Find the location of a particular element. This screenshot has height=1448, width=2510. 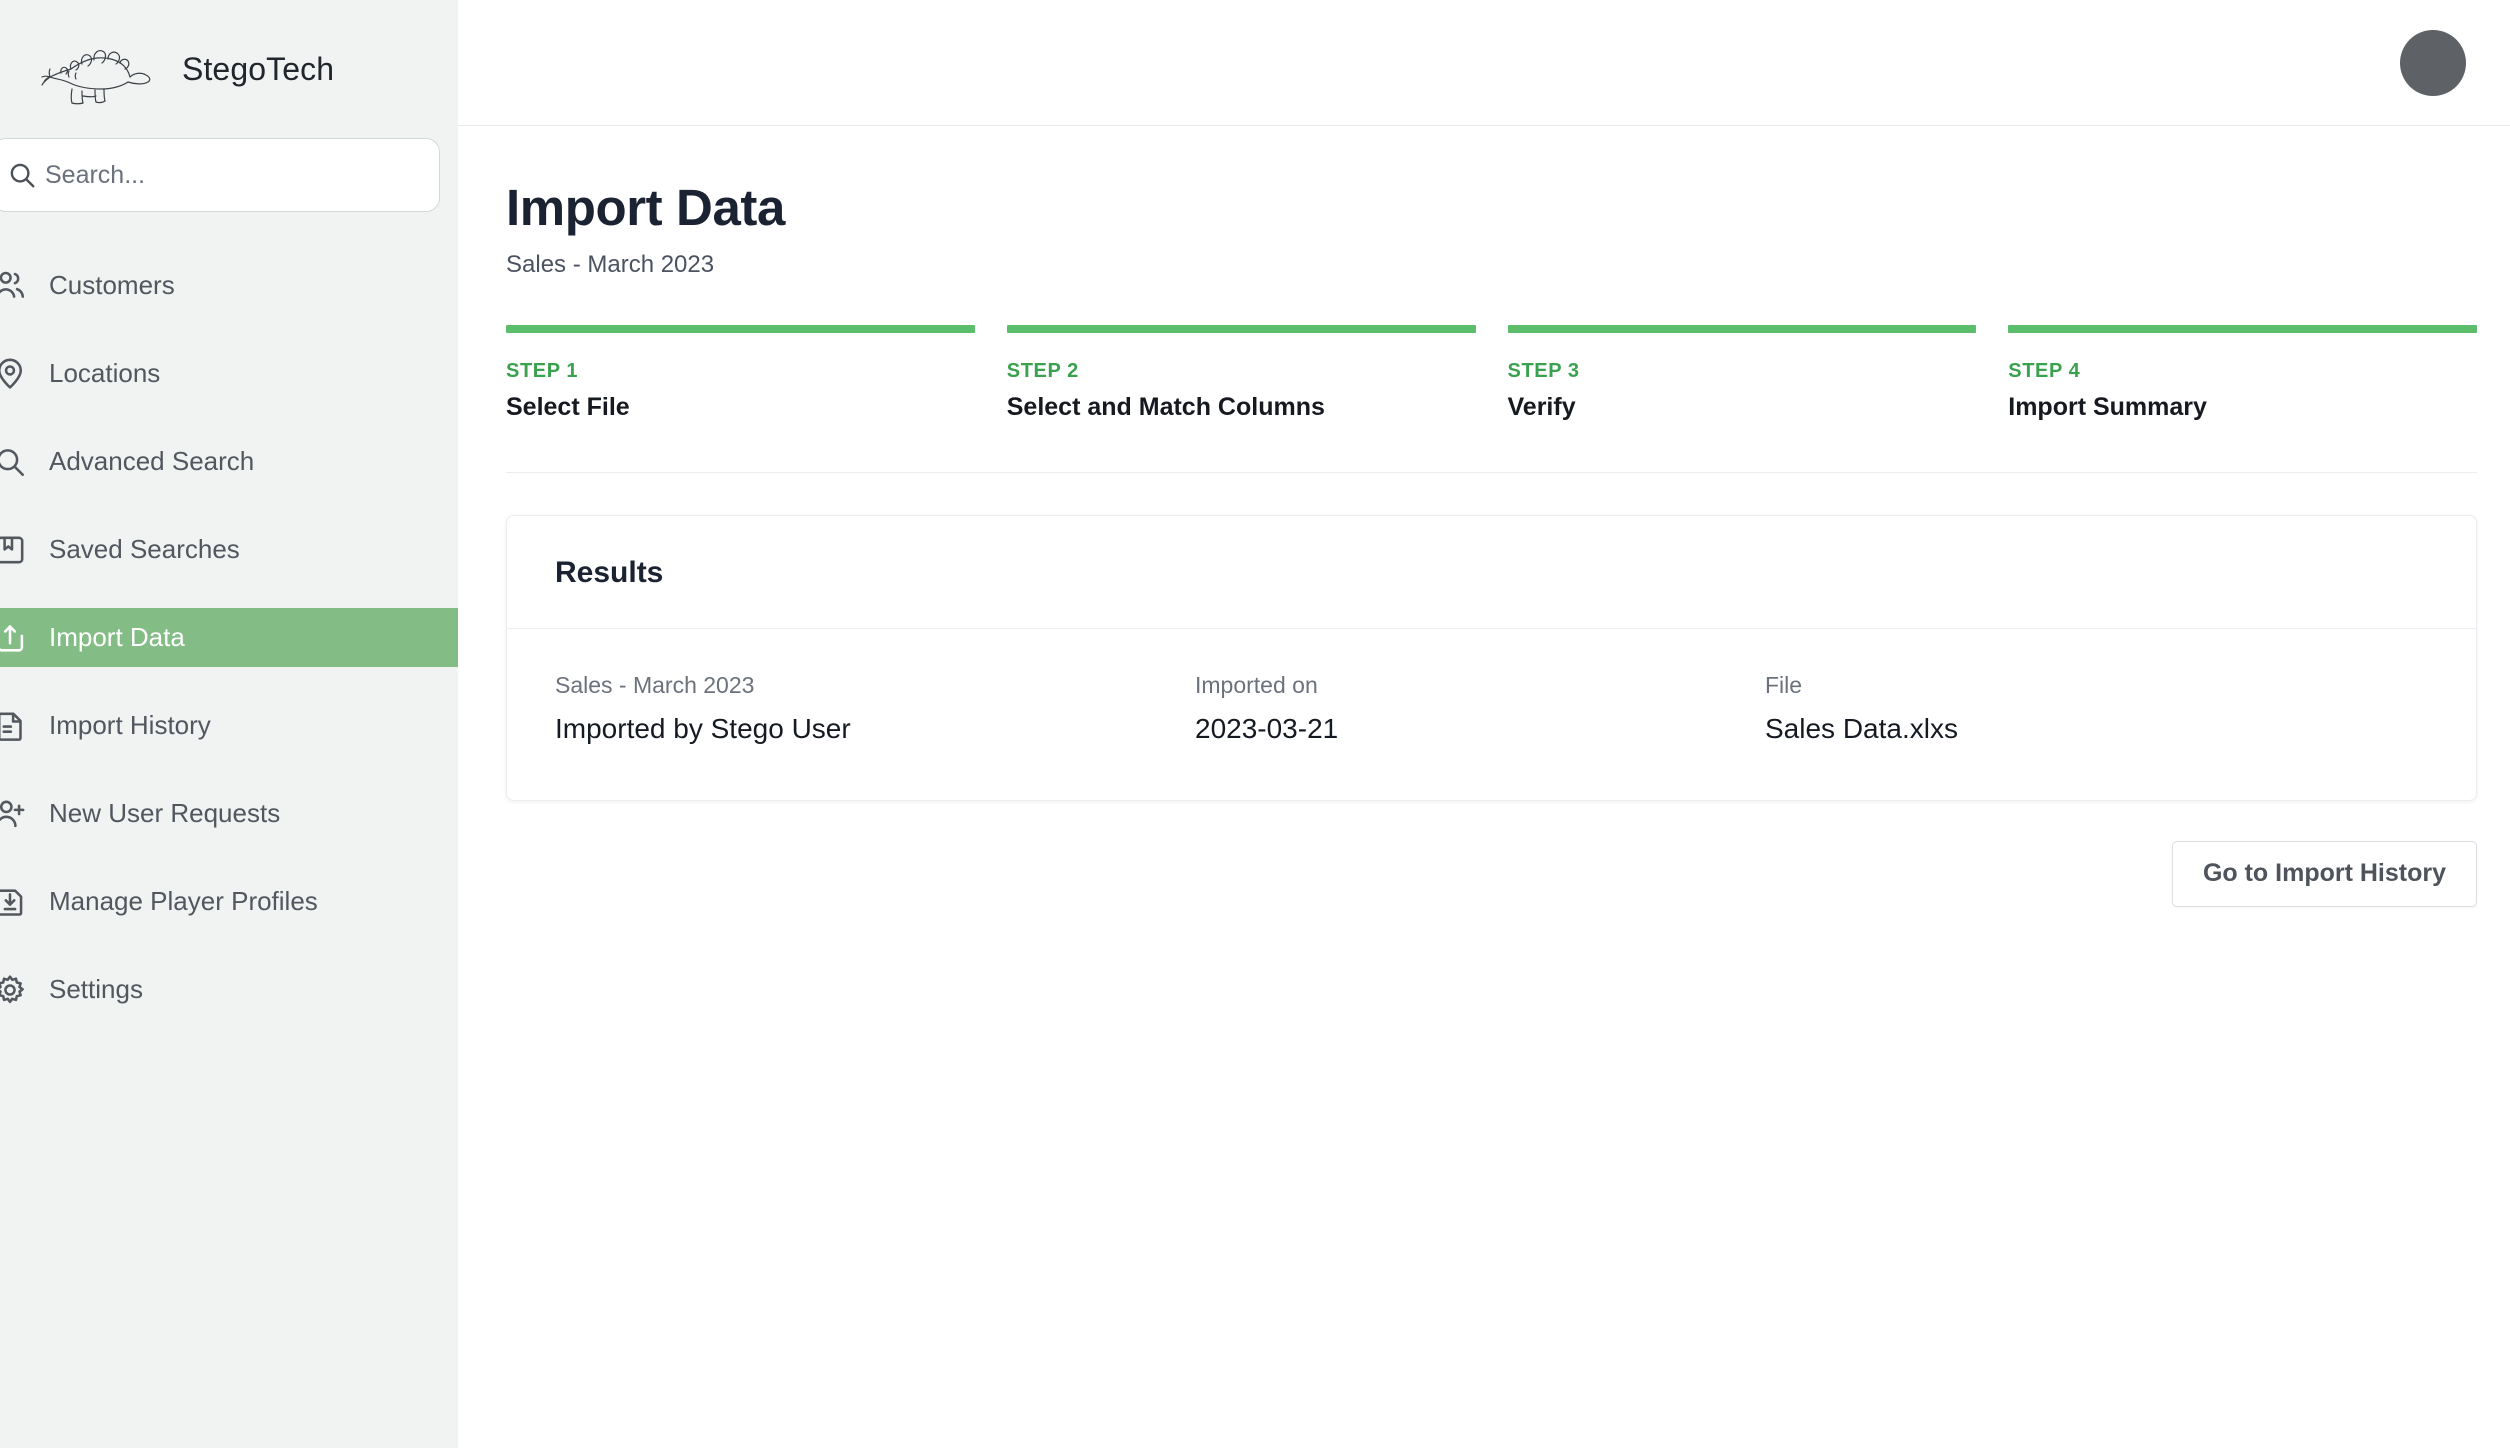

sidebar-item-settings: Settings is located at coordinates (229, 989).